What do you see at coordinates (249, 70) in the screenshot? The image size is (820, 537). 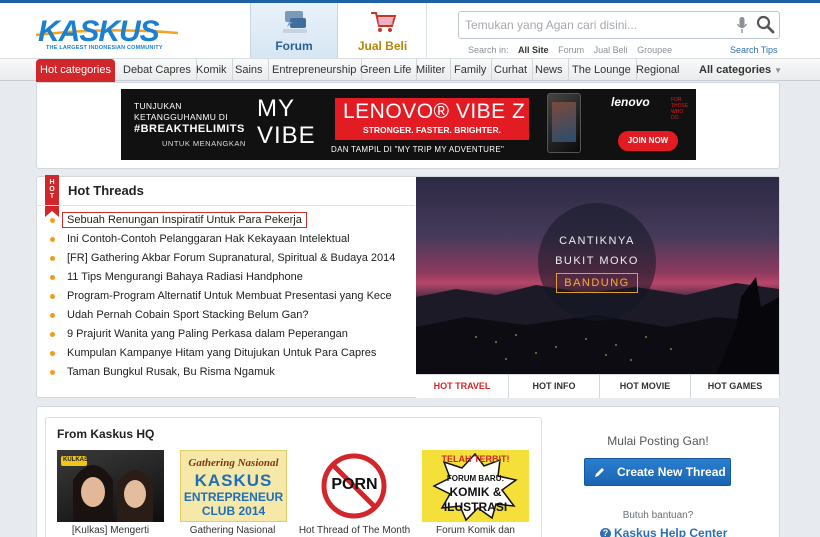 I see `category-sains: Sains` at bounding box center [249, 70].